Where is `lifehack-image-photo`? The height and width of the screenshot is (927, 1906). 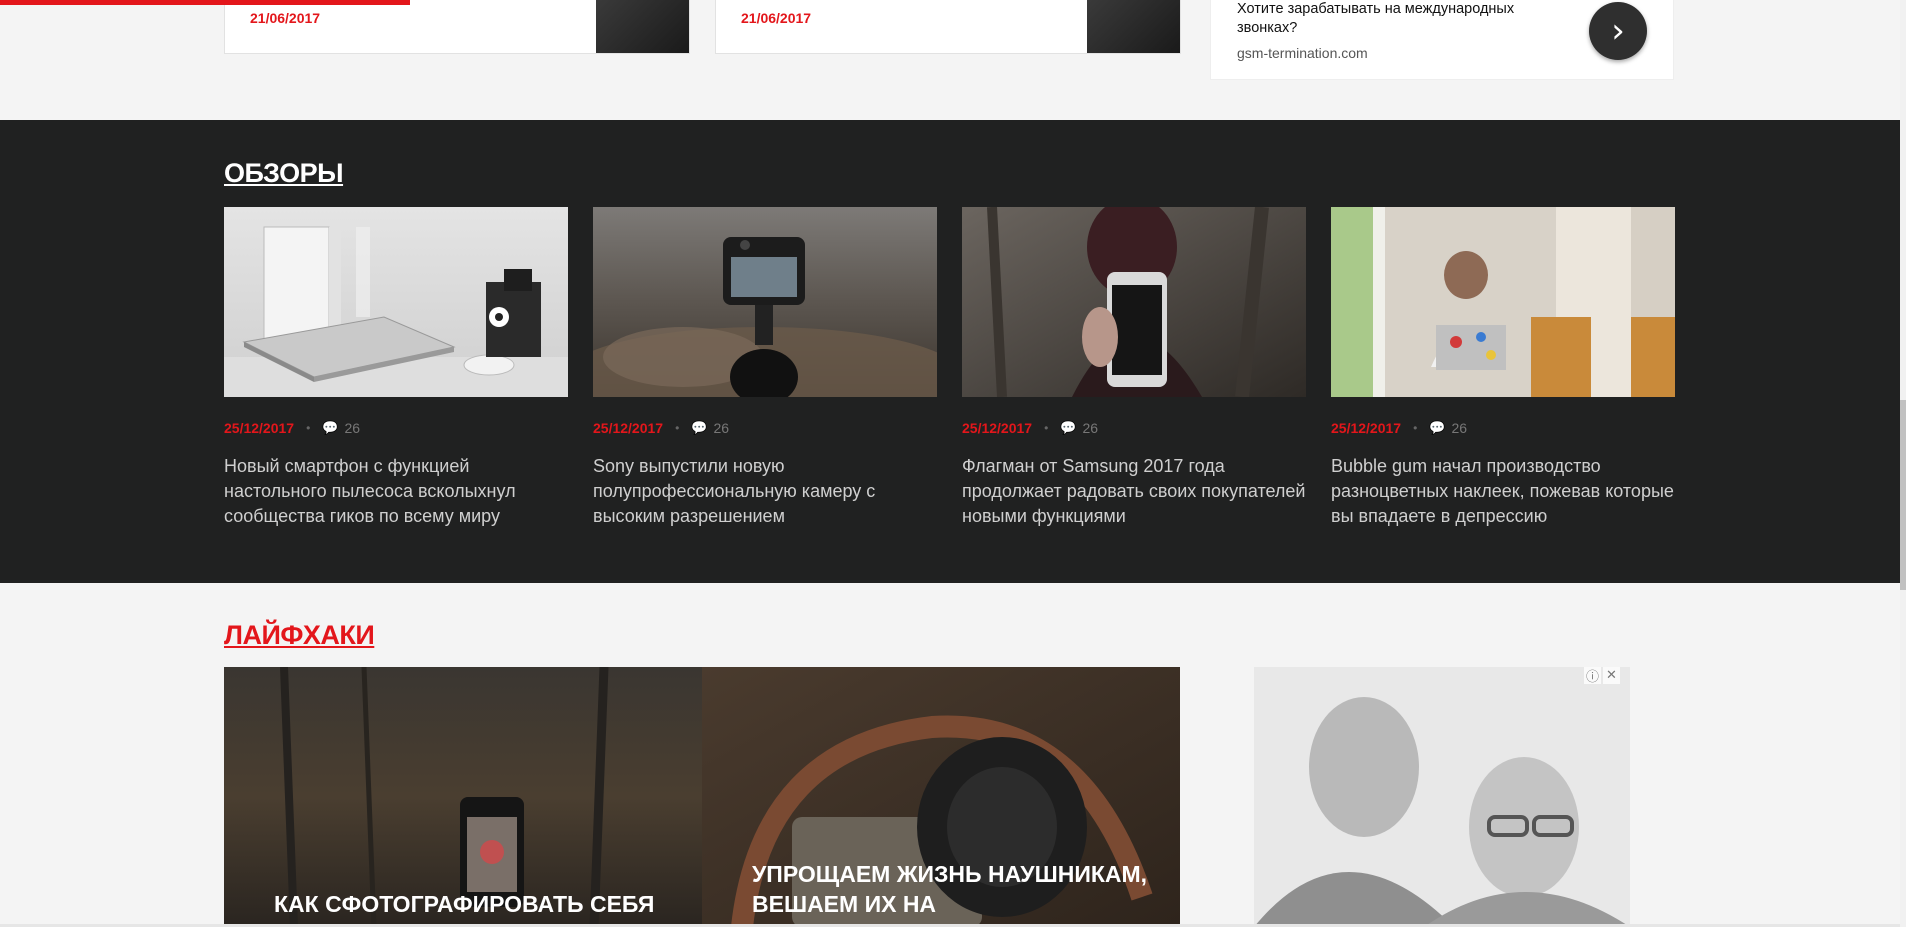
lifehack-image-photo is located at coordinates (463, 797).